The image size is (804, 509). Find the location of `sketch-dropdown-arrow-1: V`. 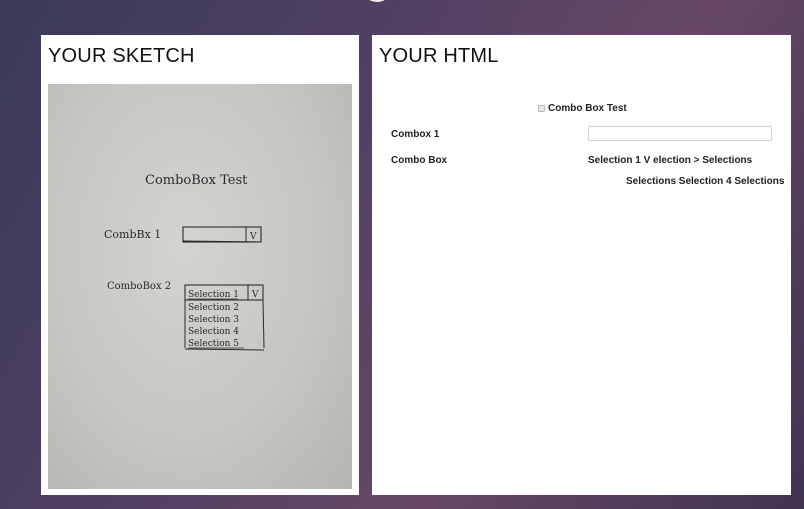

sketch-dropdown-arrow-1: V is located at coordinates (253, 237).